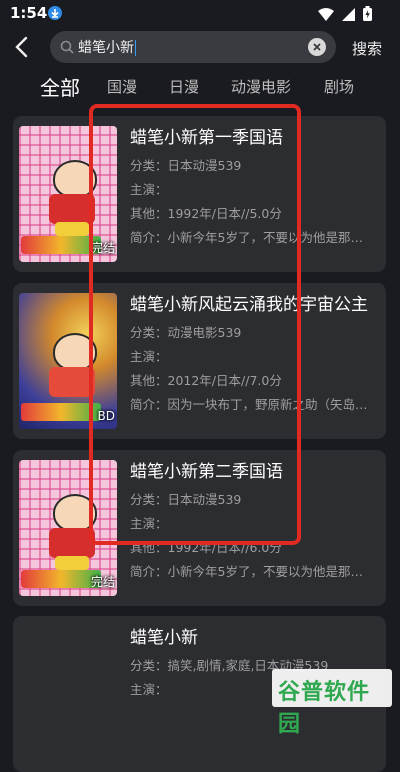 The image size is (400, 772). I want to click on search-button: 搜索, so click(367, 48).